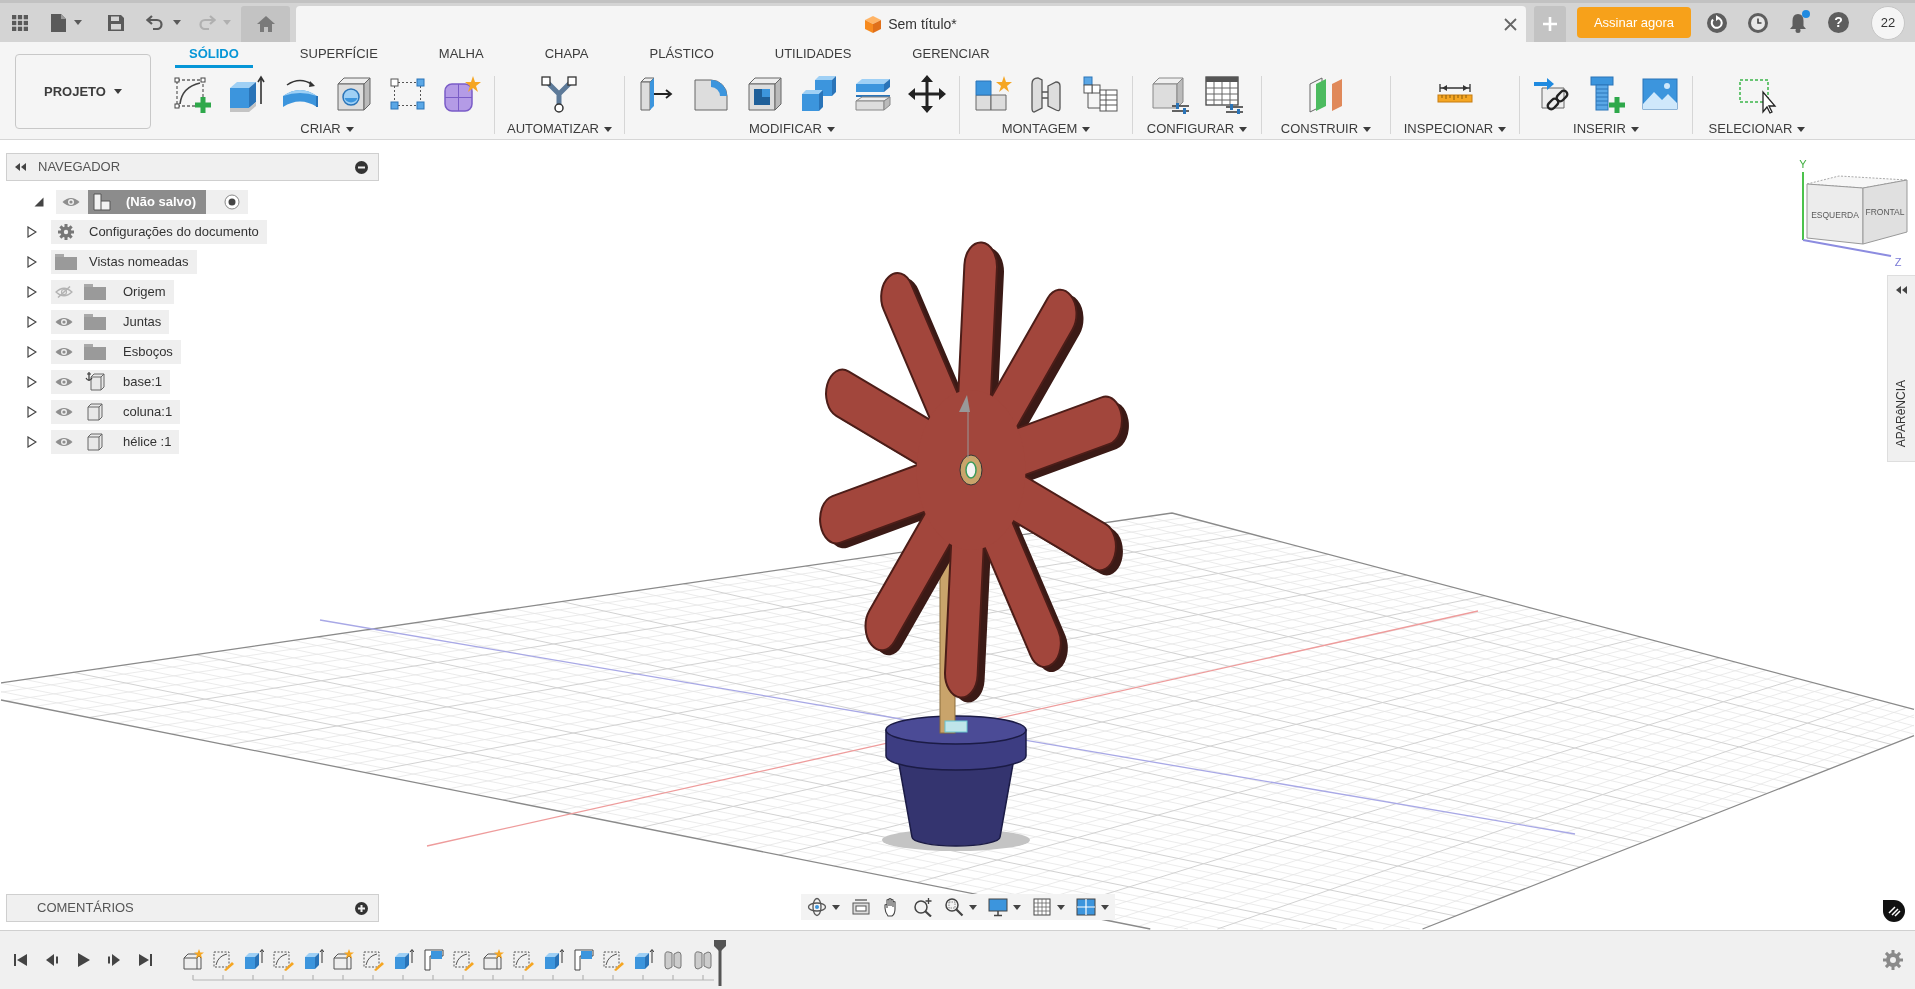  I want to click on group-menu-button: AUTOMATIZAR, so click(559, 129).